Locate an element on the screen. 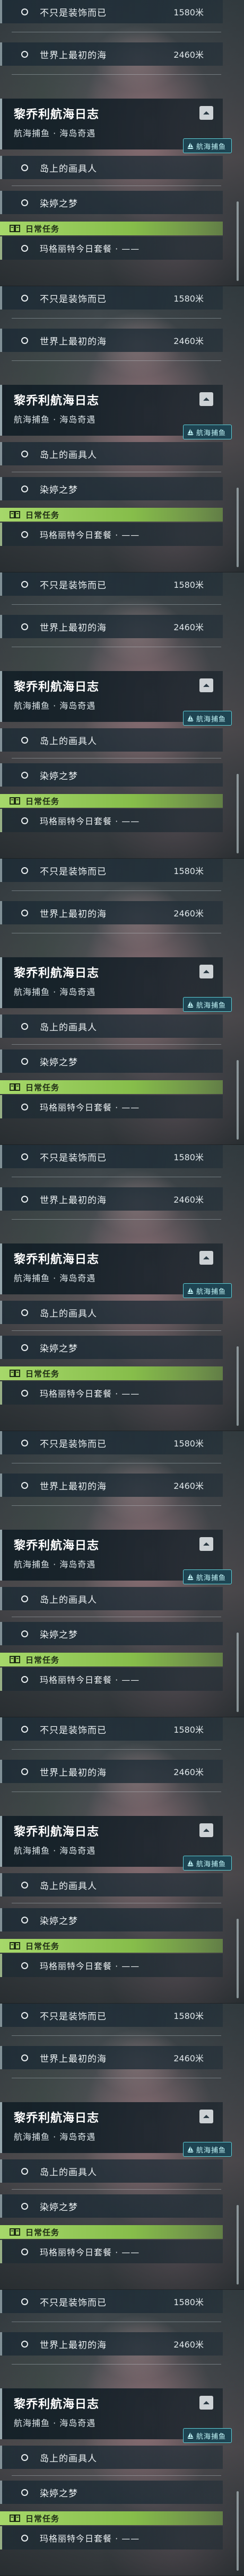 The height and width of the screenshot is (2576, 244). quest-label: 不只是装饰而已 is located at coordinates (74, 1444).